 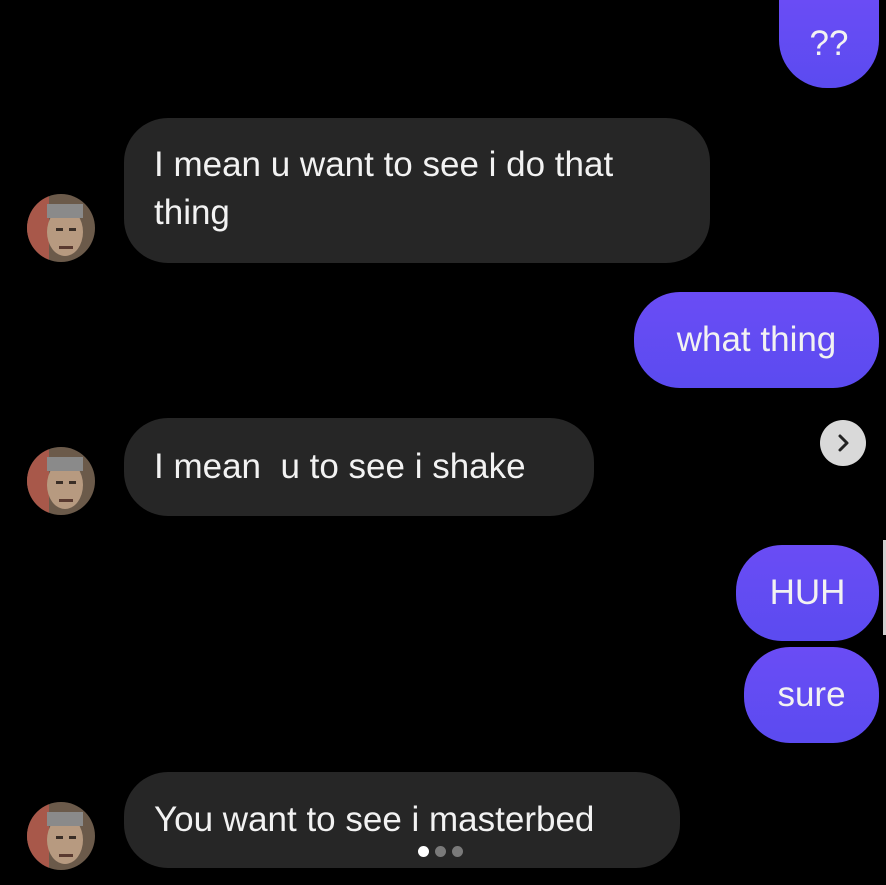 I want to click on outgoing-message-bubble: what thing, so click(x=756, y=340).